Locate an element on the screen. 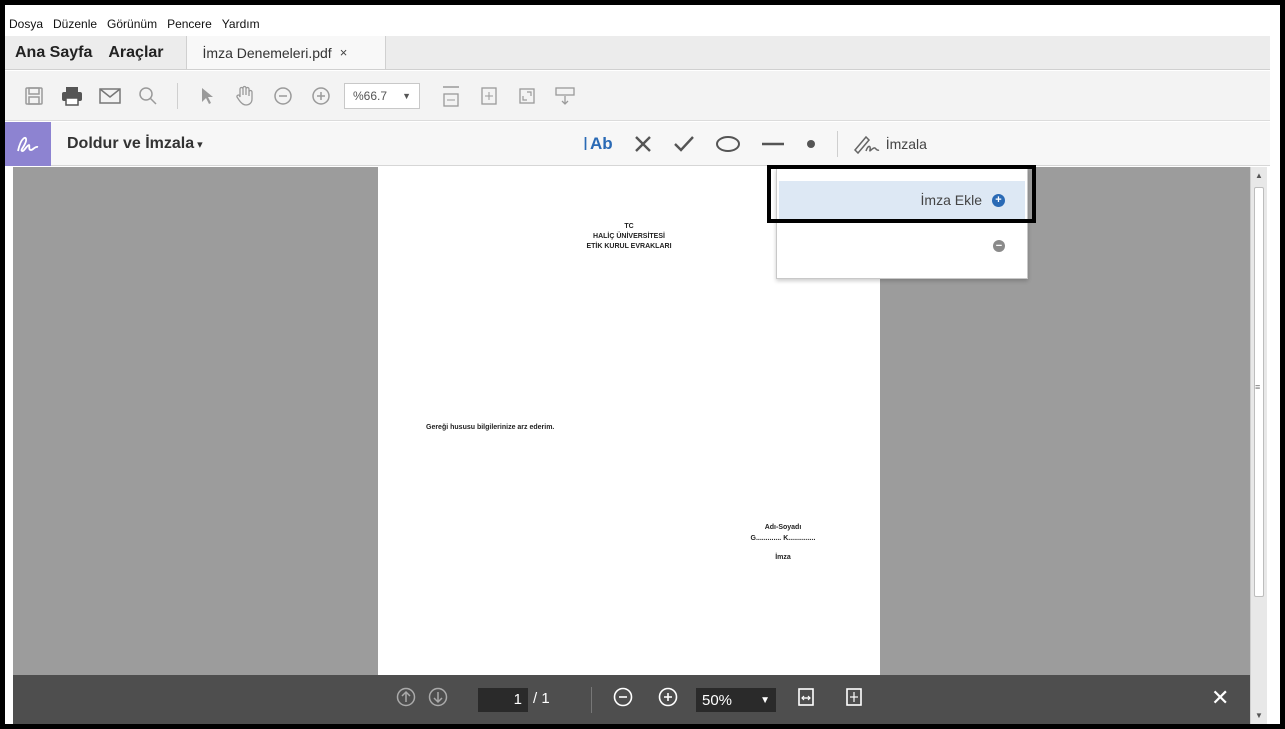 The image size is (1285, 729). bottom-navigation-bar: 1 / 1 50% ▼ ✕ is located at coordinates (631, 699).